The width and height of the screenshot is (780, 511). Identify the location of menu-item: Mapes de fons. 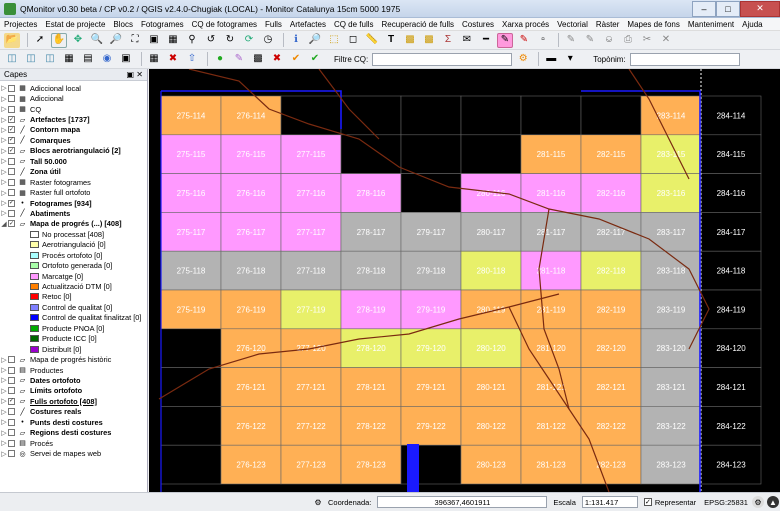
(653, 24).